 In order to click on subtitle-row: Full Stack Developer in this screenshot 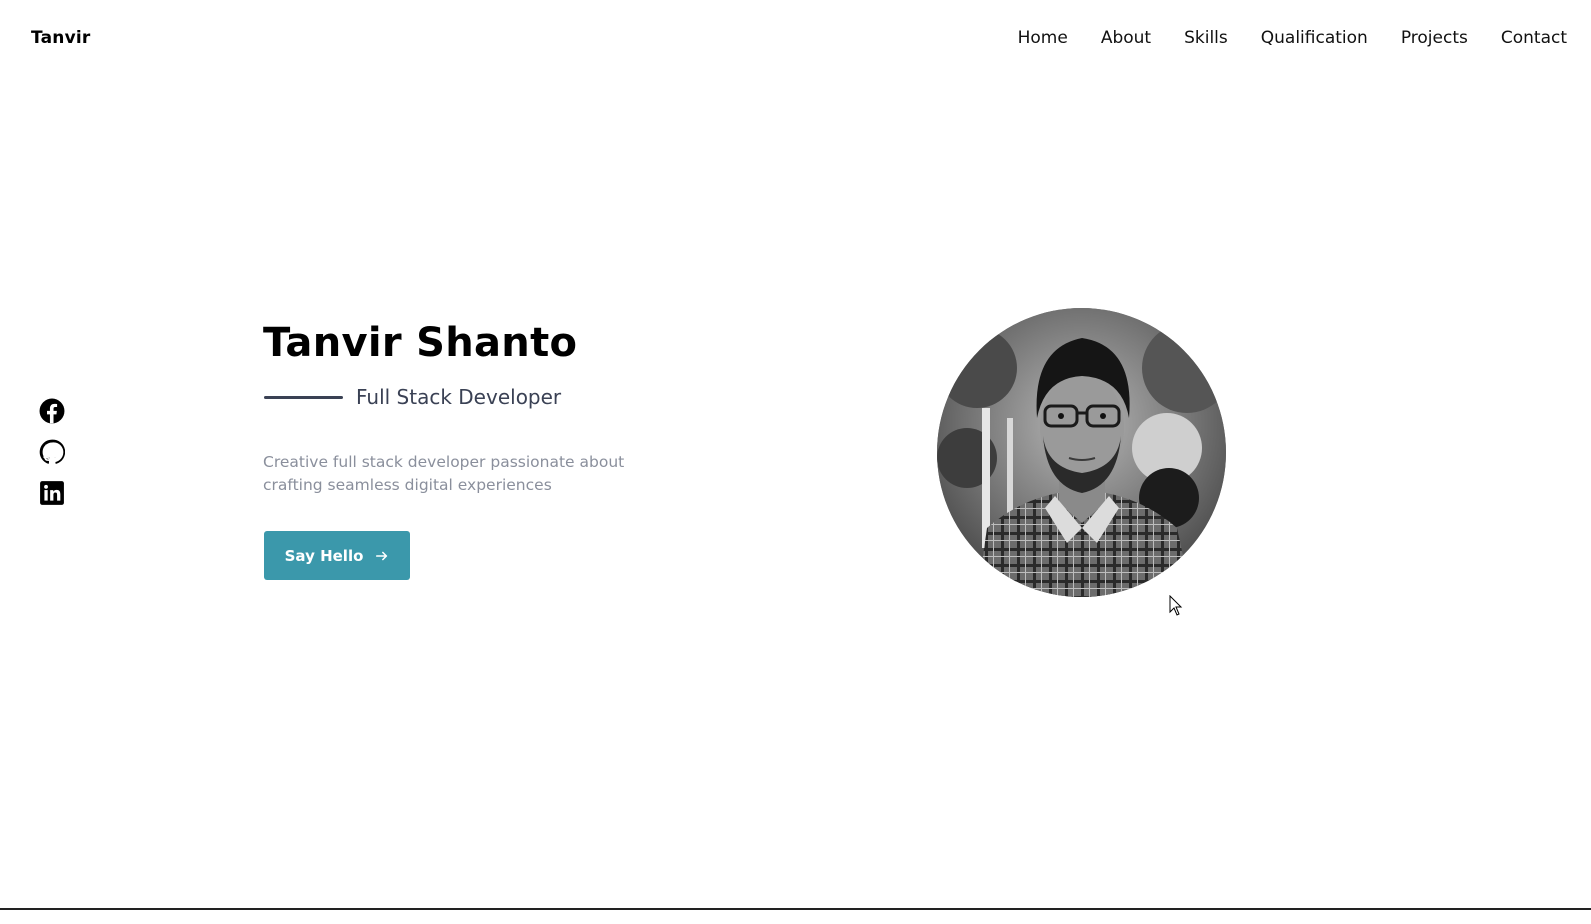, I will do `click(412, 397)`.